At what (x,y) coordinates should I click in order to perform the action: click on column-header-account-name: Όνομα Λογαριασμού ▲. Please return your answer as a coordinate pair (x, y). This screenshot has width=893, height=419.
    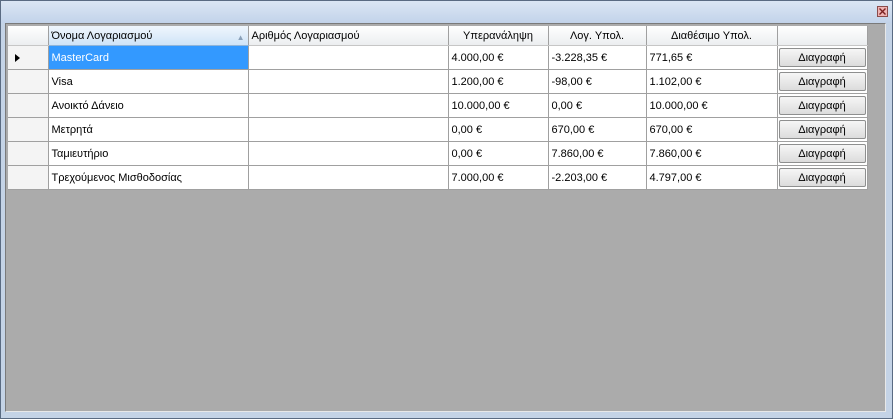
    Looking at the image, I should click on (148, 36).